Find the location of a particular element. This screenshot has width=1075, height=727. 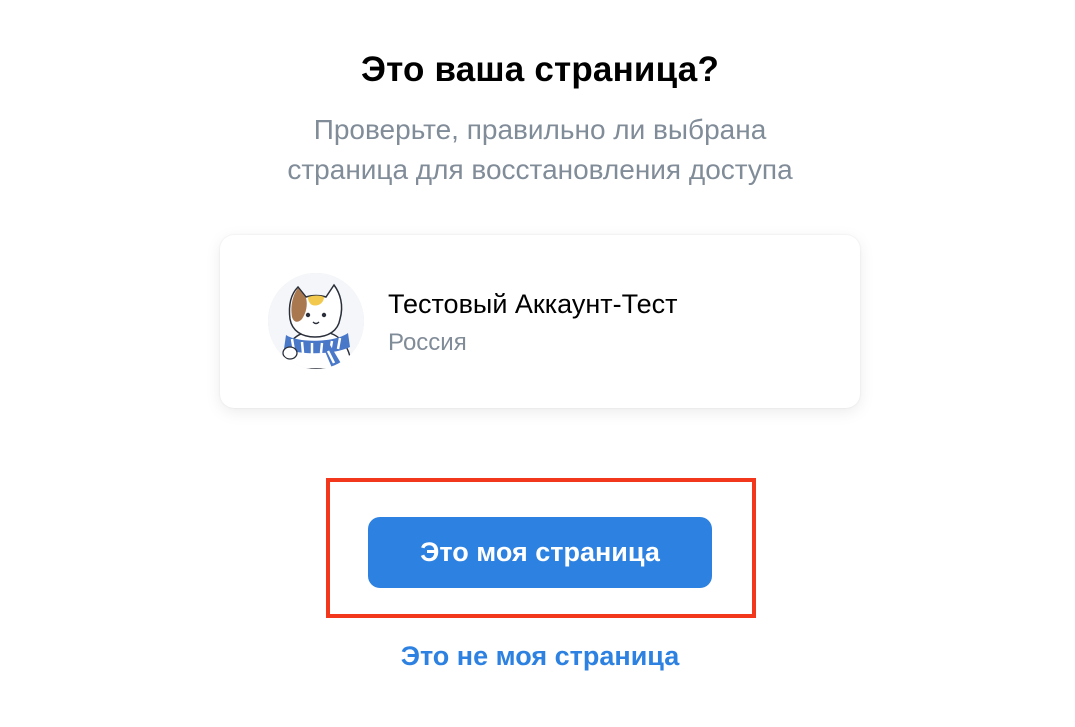

page-title: Это ваша страница? is located at coordinates (540, 69).